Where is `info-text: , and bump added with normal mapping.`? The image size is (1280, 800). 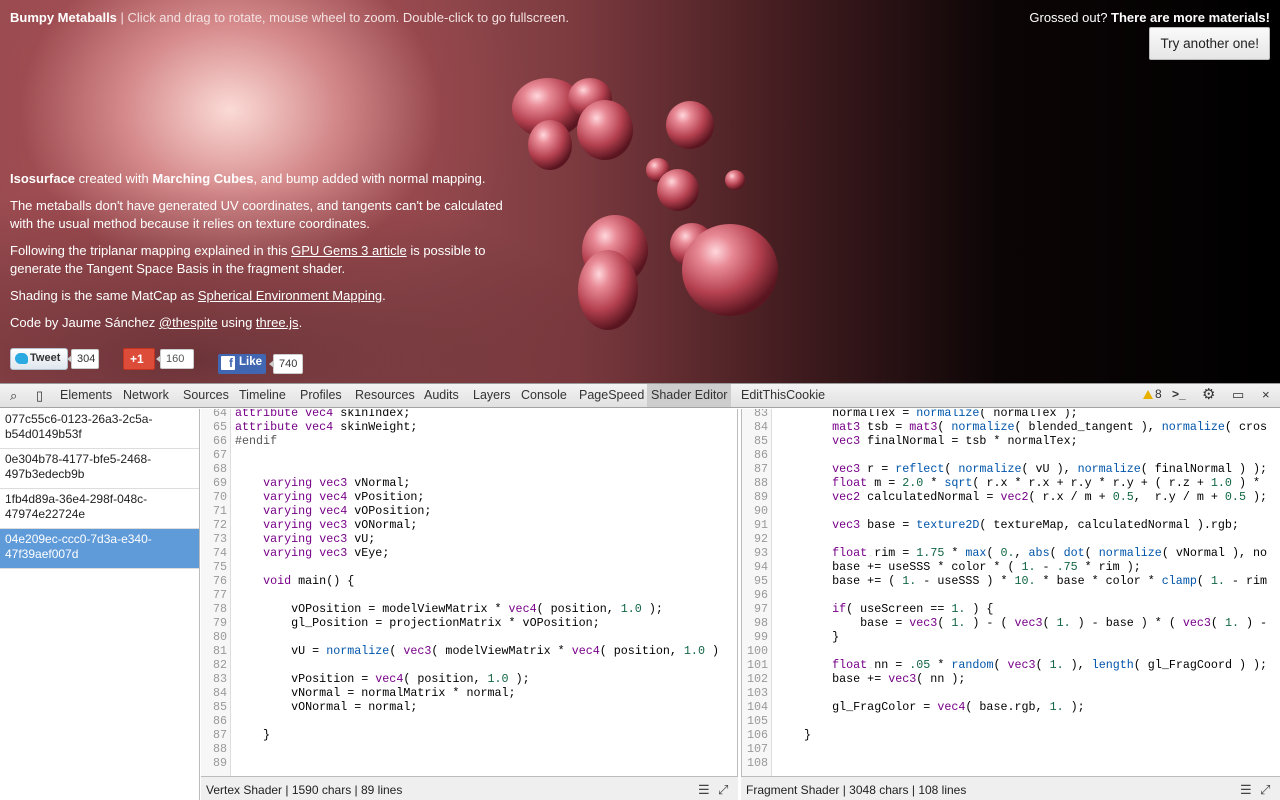
info-text: , and bump added with normal mapping. is located at coordinates (369, 178).